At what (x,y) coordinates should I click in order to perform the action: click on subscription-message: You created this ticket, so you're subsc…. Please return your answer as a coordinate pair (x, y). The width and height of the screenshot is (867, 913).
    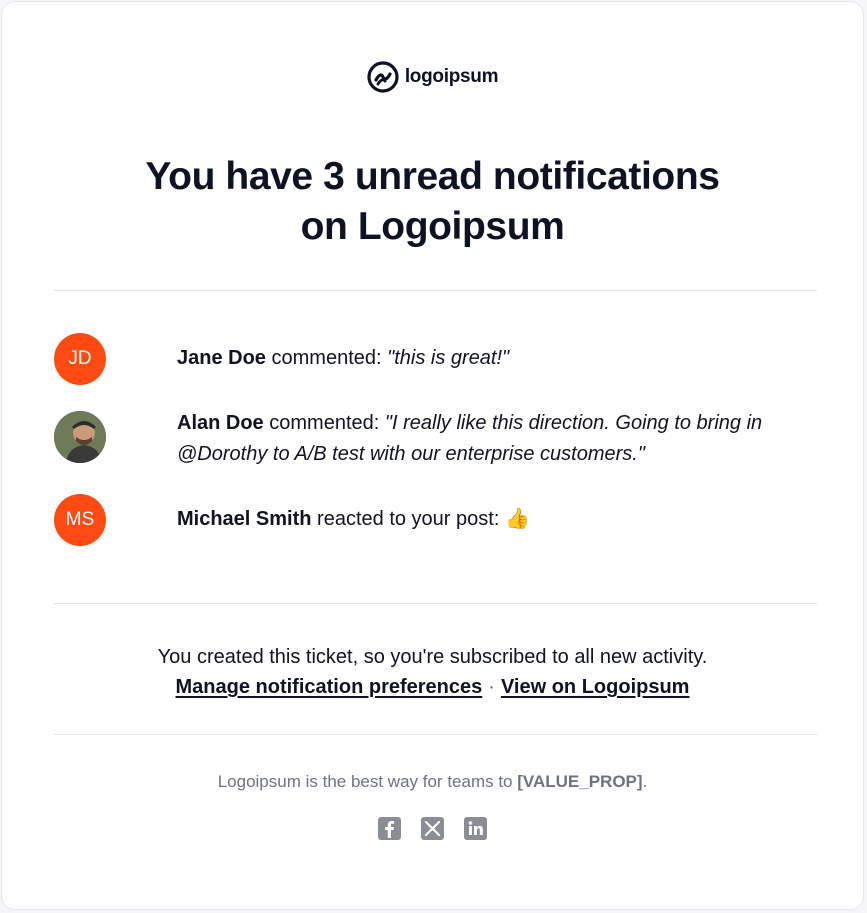
    Looking at the image, I should click on (432, 657).